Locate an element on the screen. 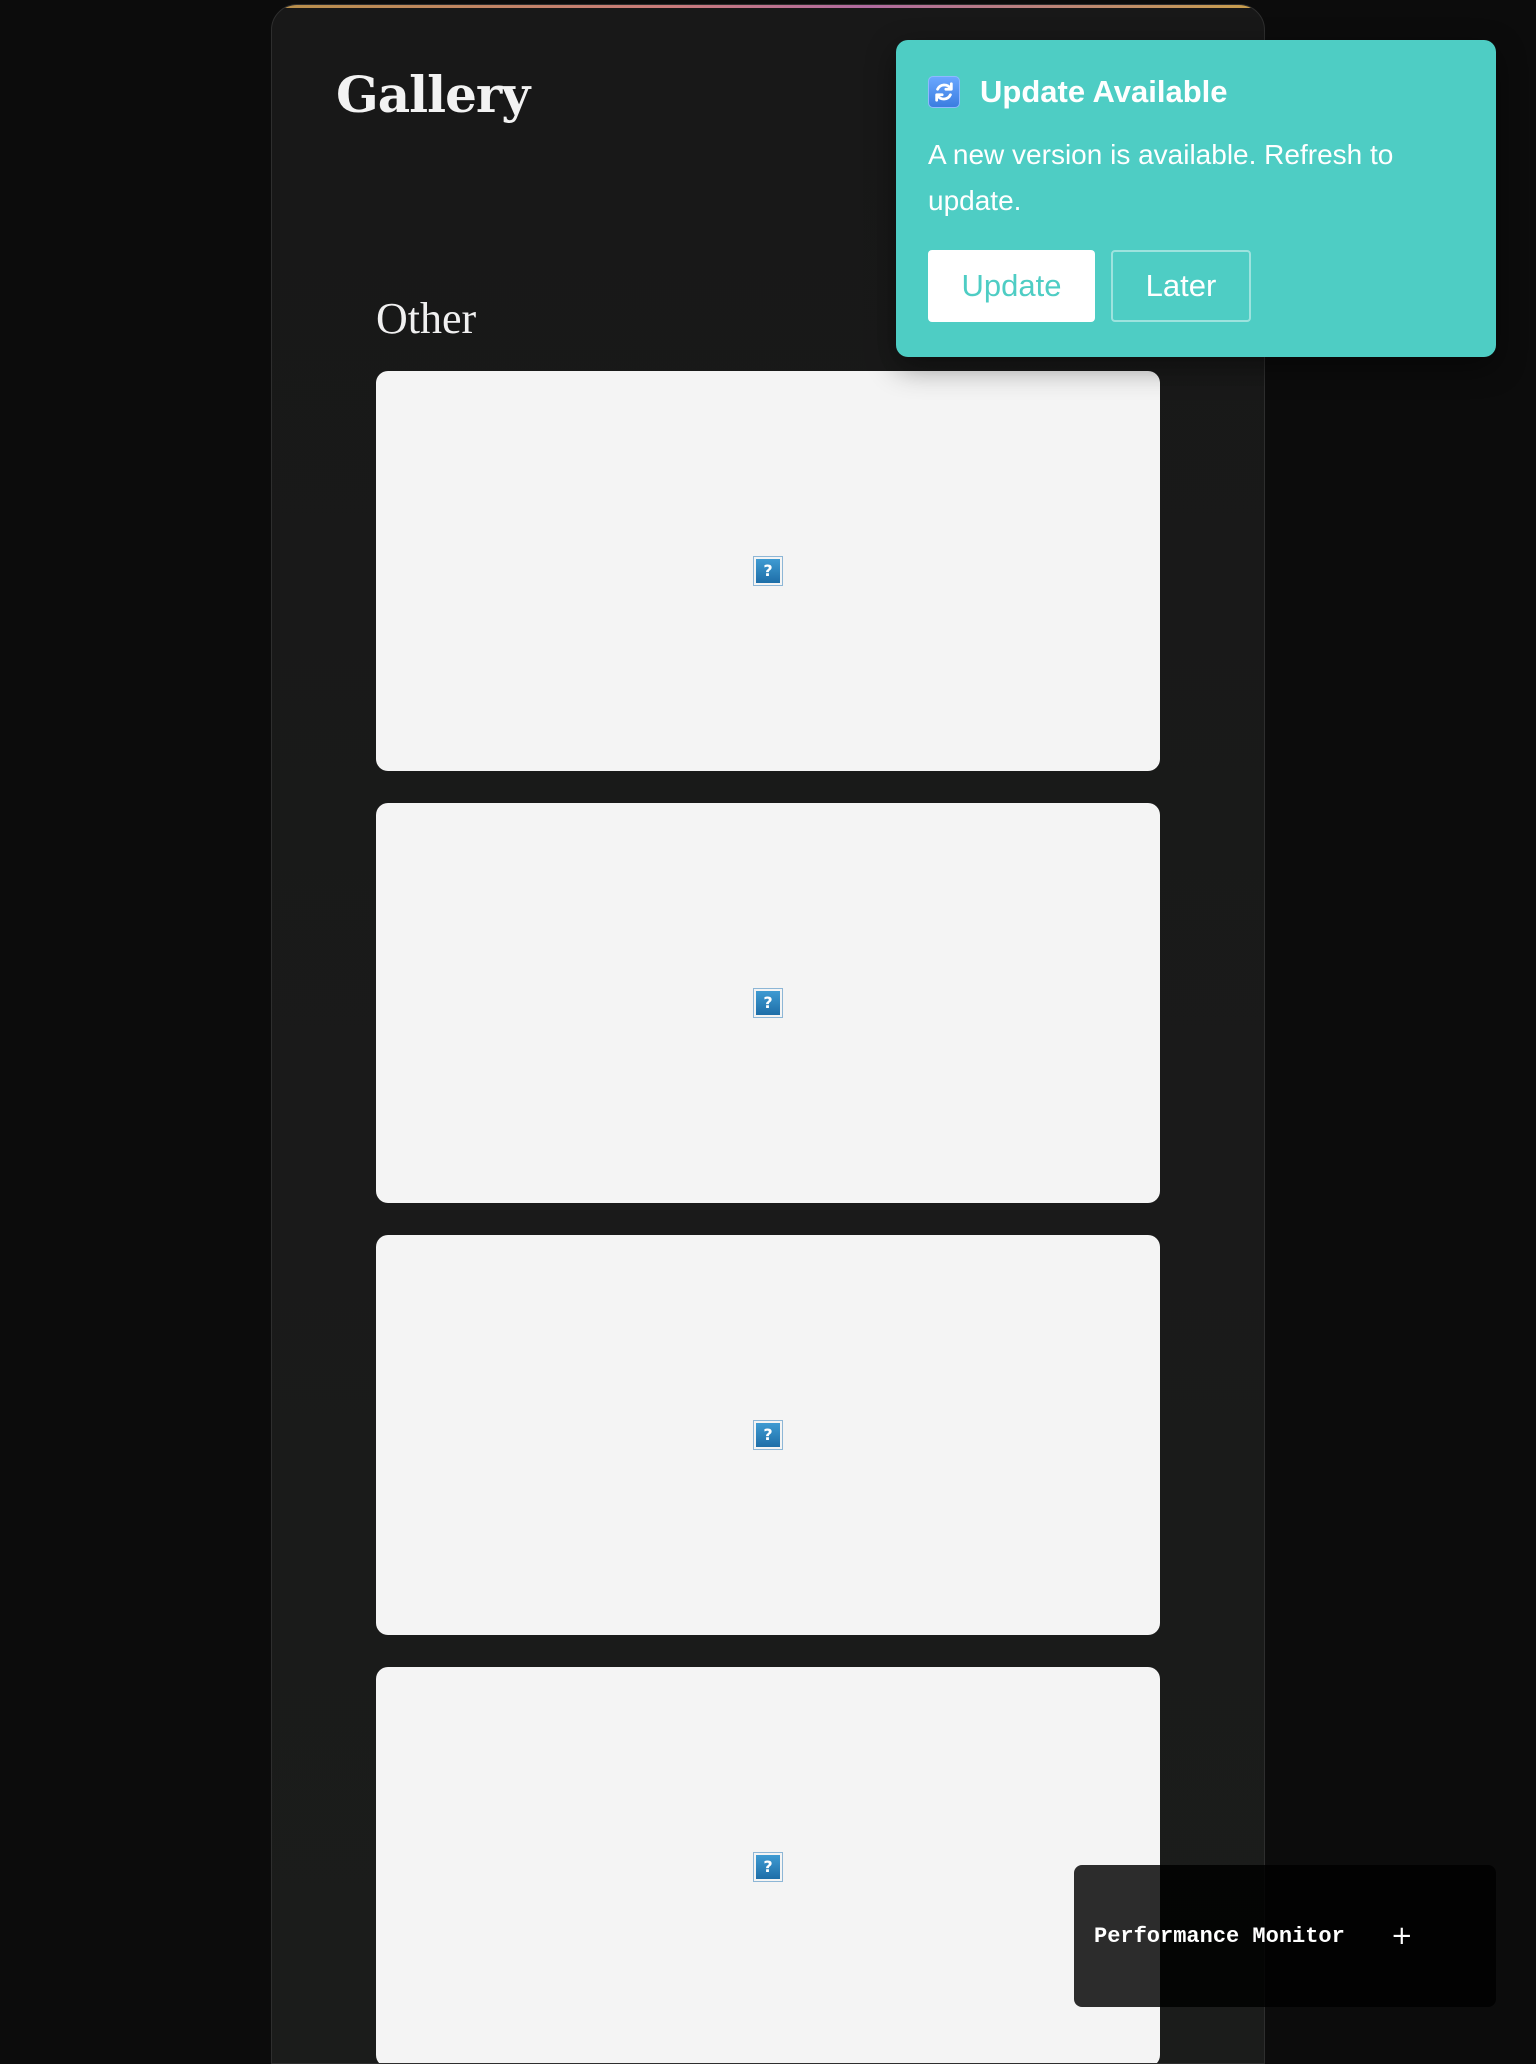  toast-header: Update Available is located at coordinates (1196, 92).